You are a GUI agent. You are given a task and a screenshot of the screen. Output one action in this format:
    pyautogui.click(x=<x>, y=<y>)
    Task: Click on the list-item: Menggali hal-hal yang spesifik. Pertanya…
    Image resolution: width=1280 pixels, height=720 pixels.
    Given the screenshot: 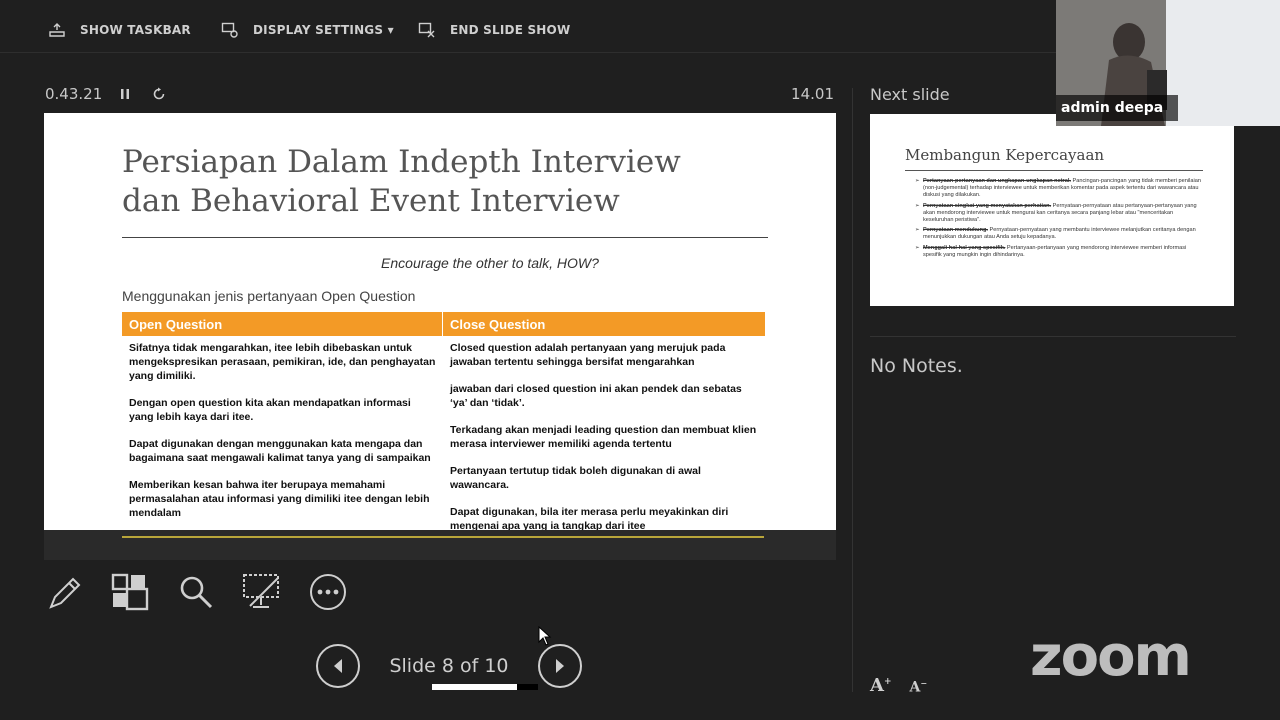 What is the action you would take?
    pyautogui.click(x=1060, y=252)
    